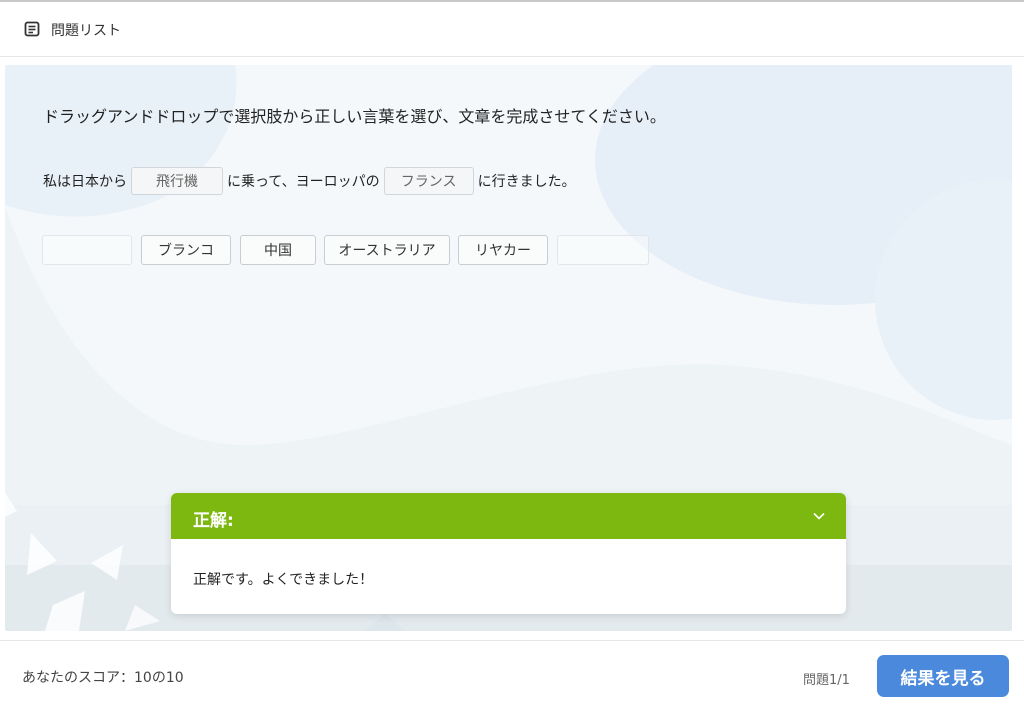 The image size is (1024, 708). Describe the element at coordinates (503, 250) in the screenshot. I see `choice-chip: リヤカー` at that location.